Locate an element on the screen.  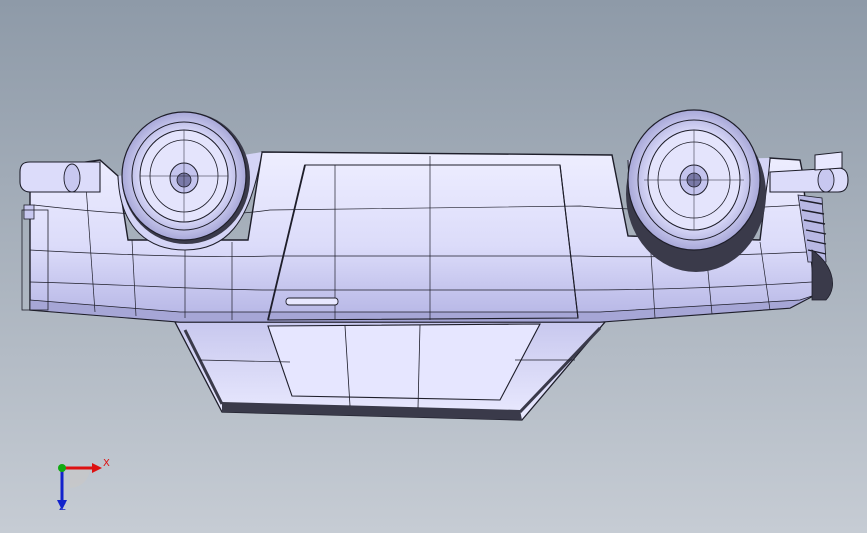
front-wheel is located at coordinates (185, 177).